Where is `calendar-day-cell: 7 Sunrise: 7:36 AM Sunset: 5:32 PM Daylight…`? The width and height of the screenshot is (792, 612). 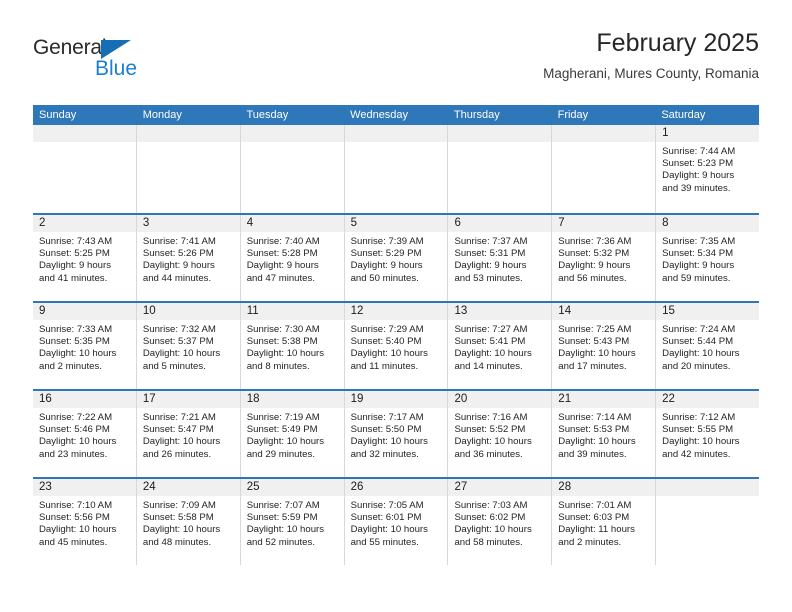
calendar-day-cell: 7 Sunrise: 7:36 AM Sunset: 5:32 PM Daylight… is located at coordinates (604, 258).